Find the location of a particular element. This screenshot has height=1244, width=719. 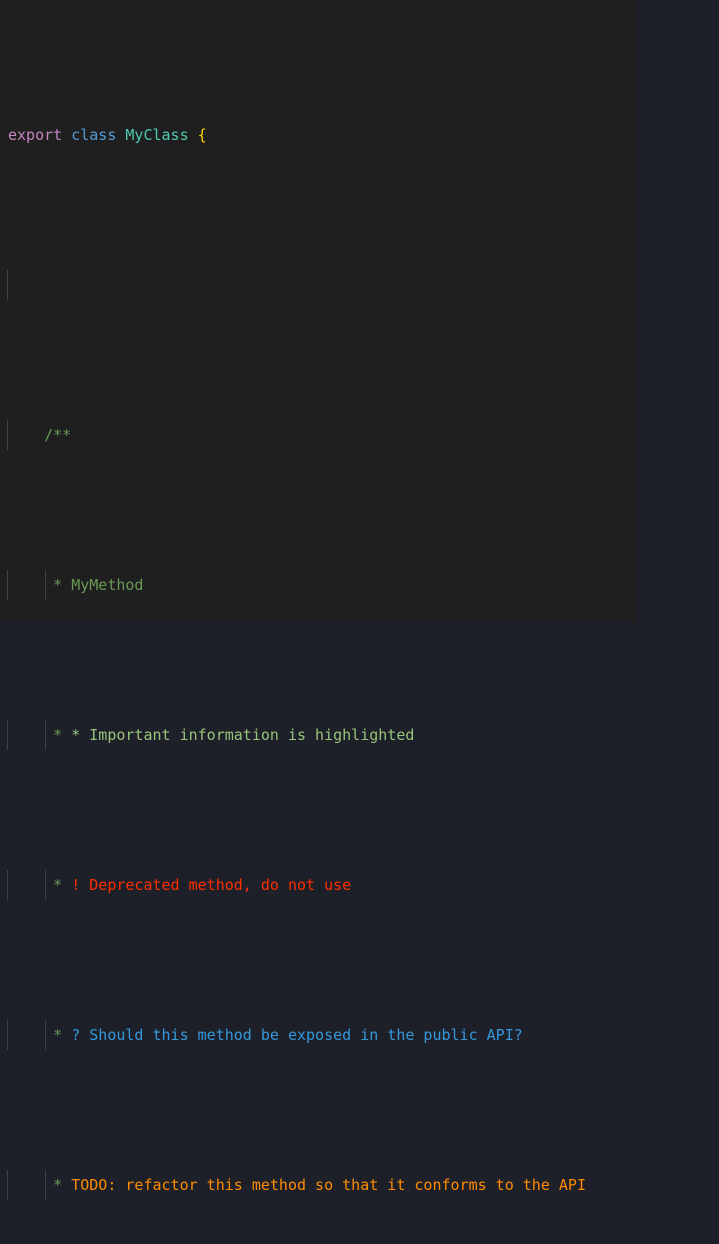

token-keyword-export: export is located at coordinates (35, 135).